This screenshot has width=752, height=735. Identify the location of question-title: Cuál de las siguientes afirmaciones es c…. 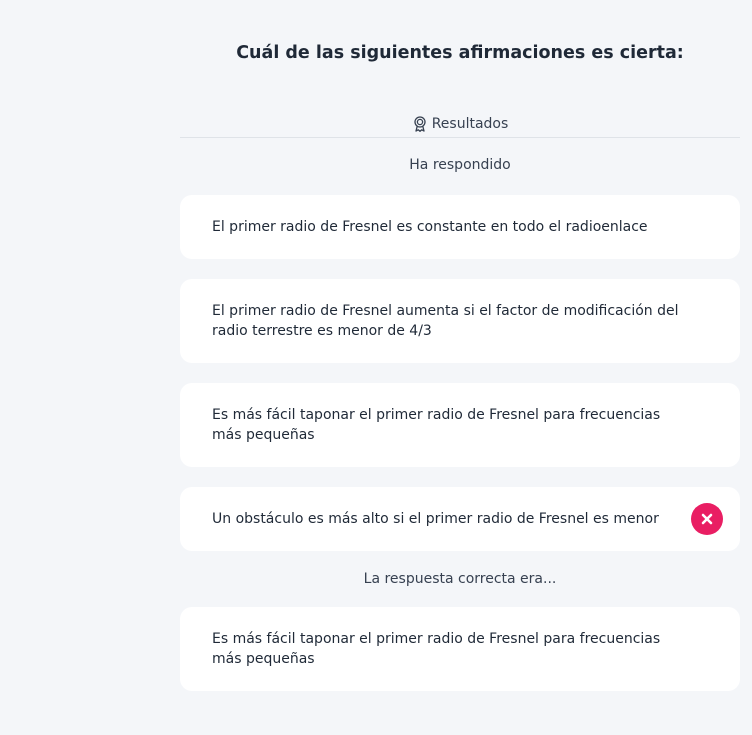
(460, 53).